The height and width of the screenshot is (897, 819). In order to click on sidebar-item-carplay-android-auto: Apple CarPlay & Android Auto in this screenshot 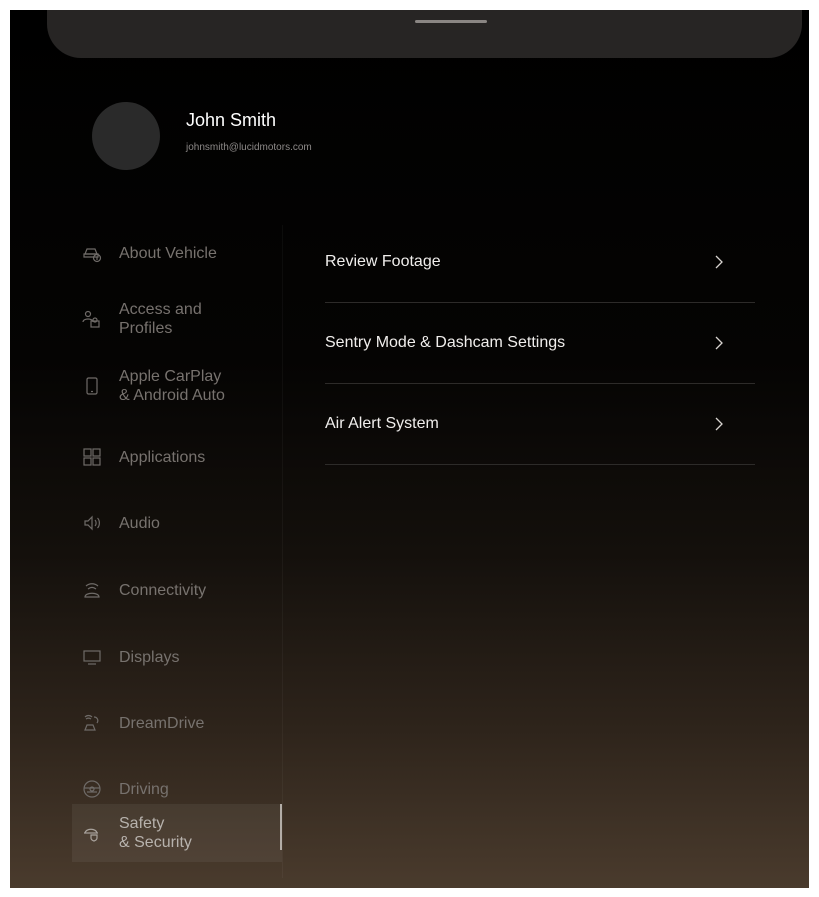, I will do `click(177, 386)`.